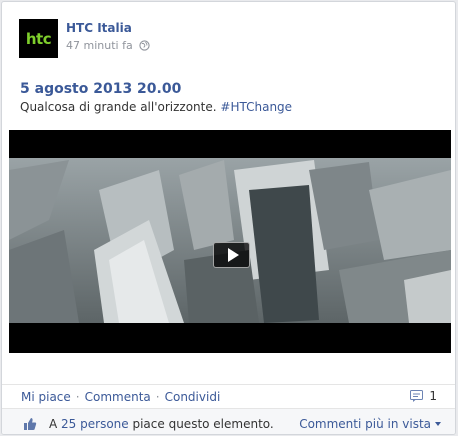 The image size is (458, 436). I want to click on comment-link: Commenta, so click(118, 397).